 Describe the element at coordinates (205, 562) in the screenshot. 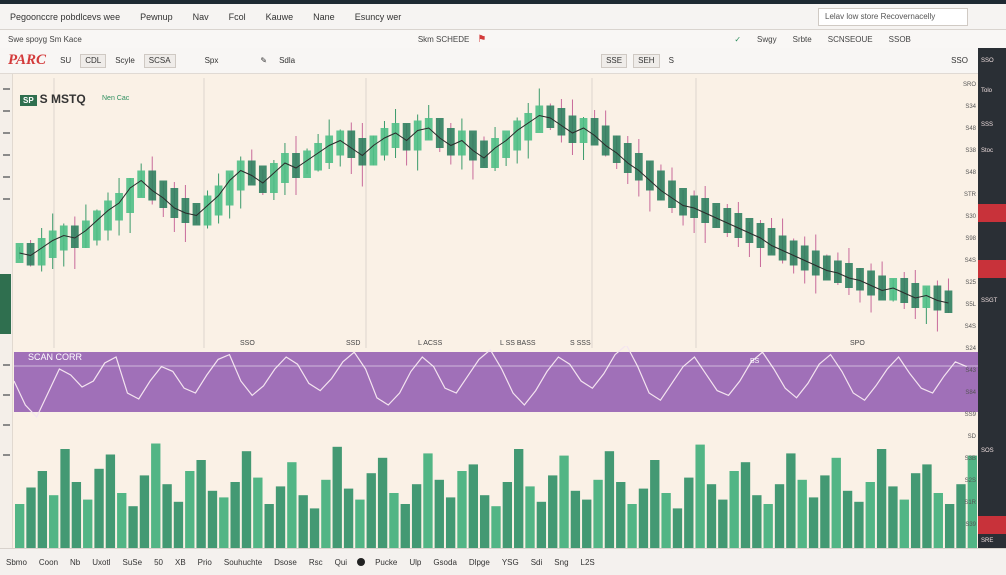

I see `bottom-item-7: Prio` at that location.